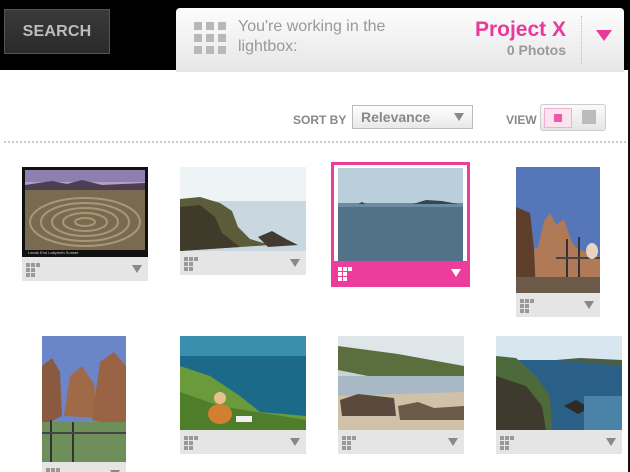  I want to click on panel-divider, so click(581, 40).